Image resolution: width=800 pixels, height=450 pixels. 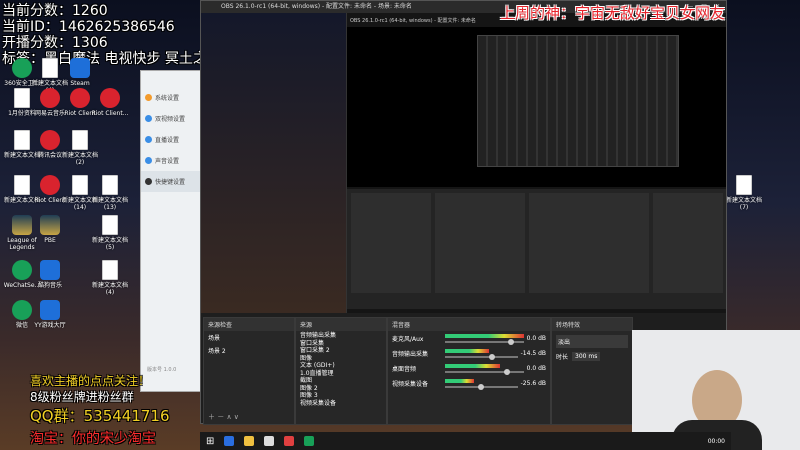 What do you see at coordinates (162, 370) in the screenshot?
I see `version-label: 版本号 1.0.0` at bounding box center [162, 370].